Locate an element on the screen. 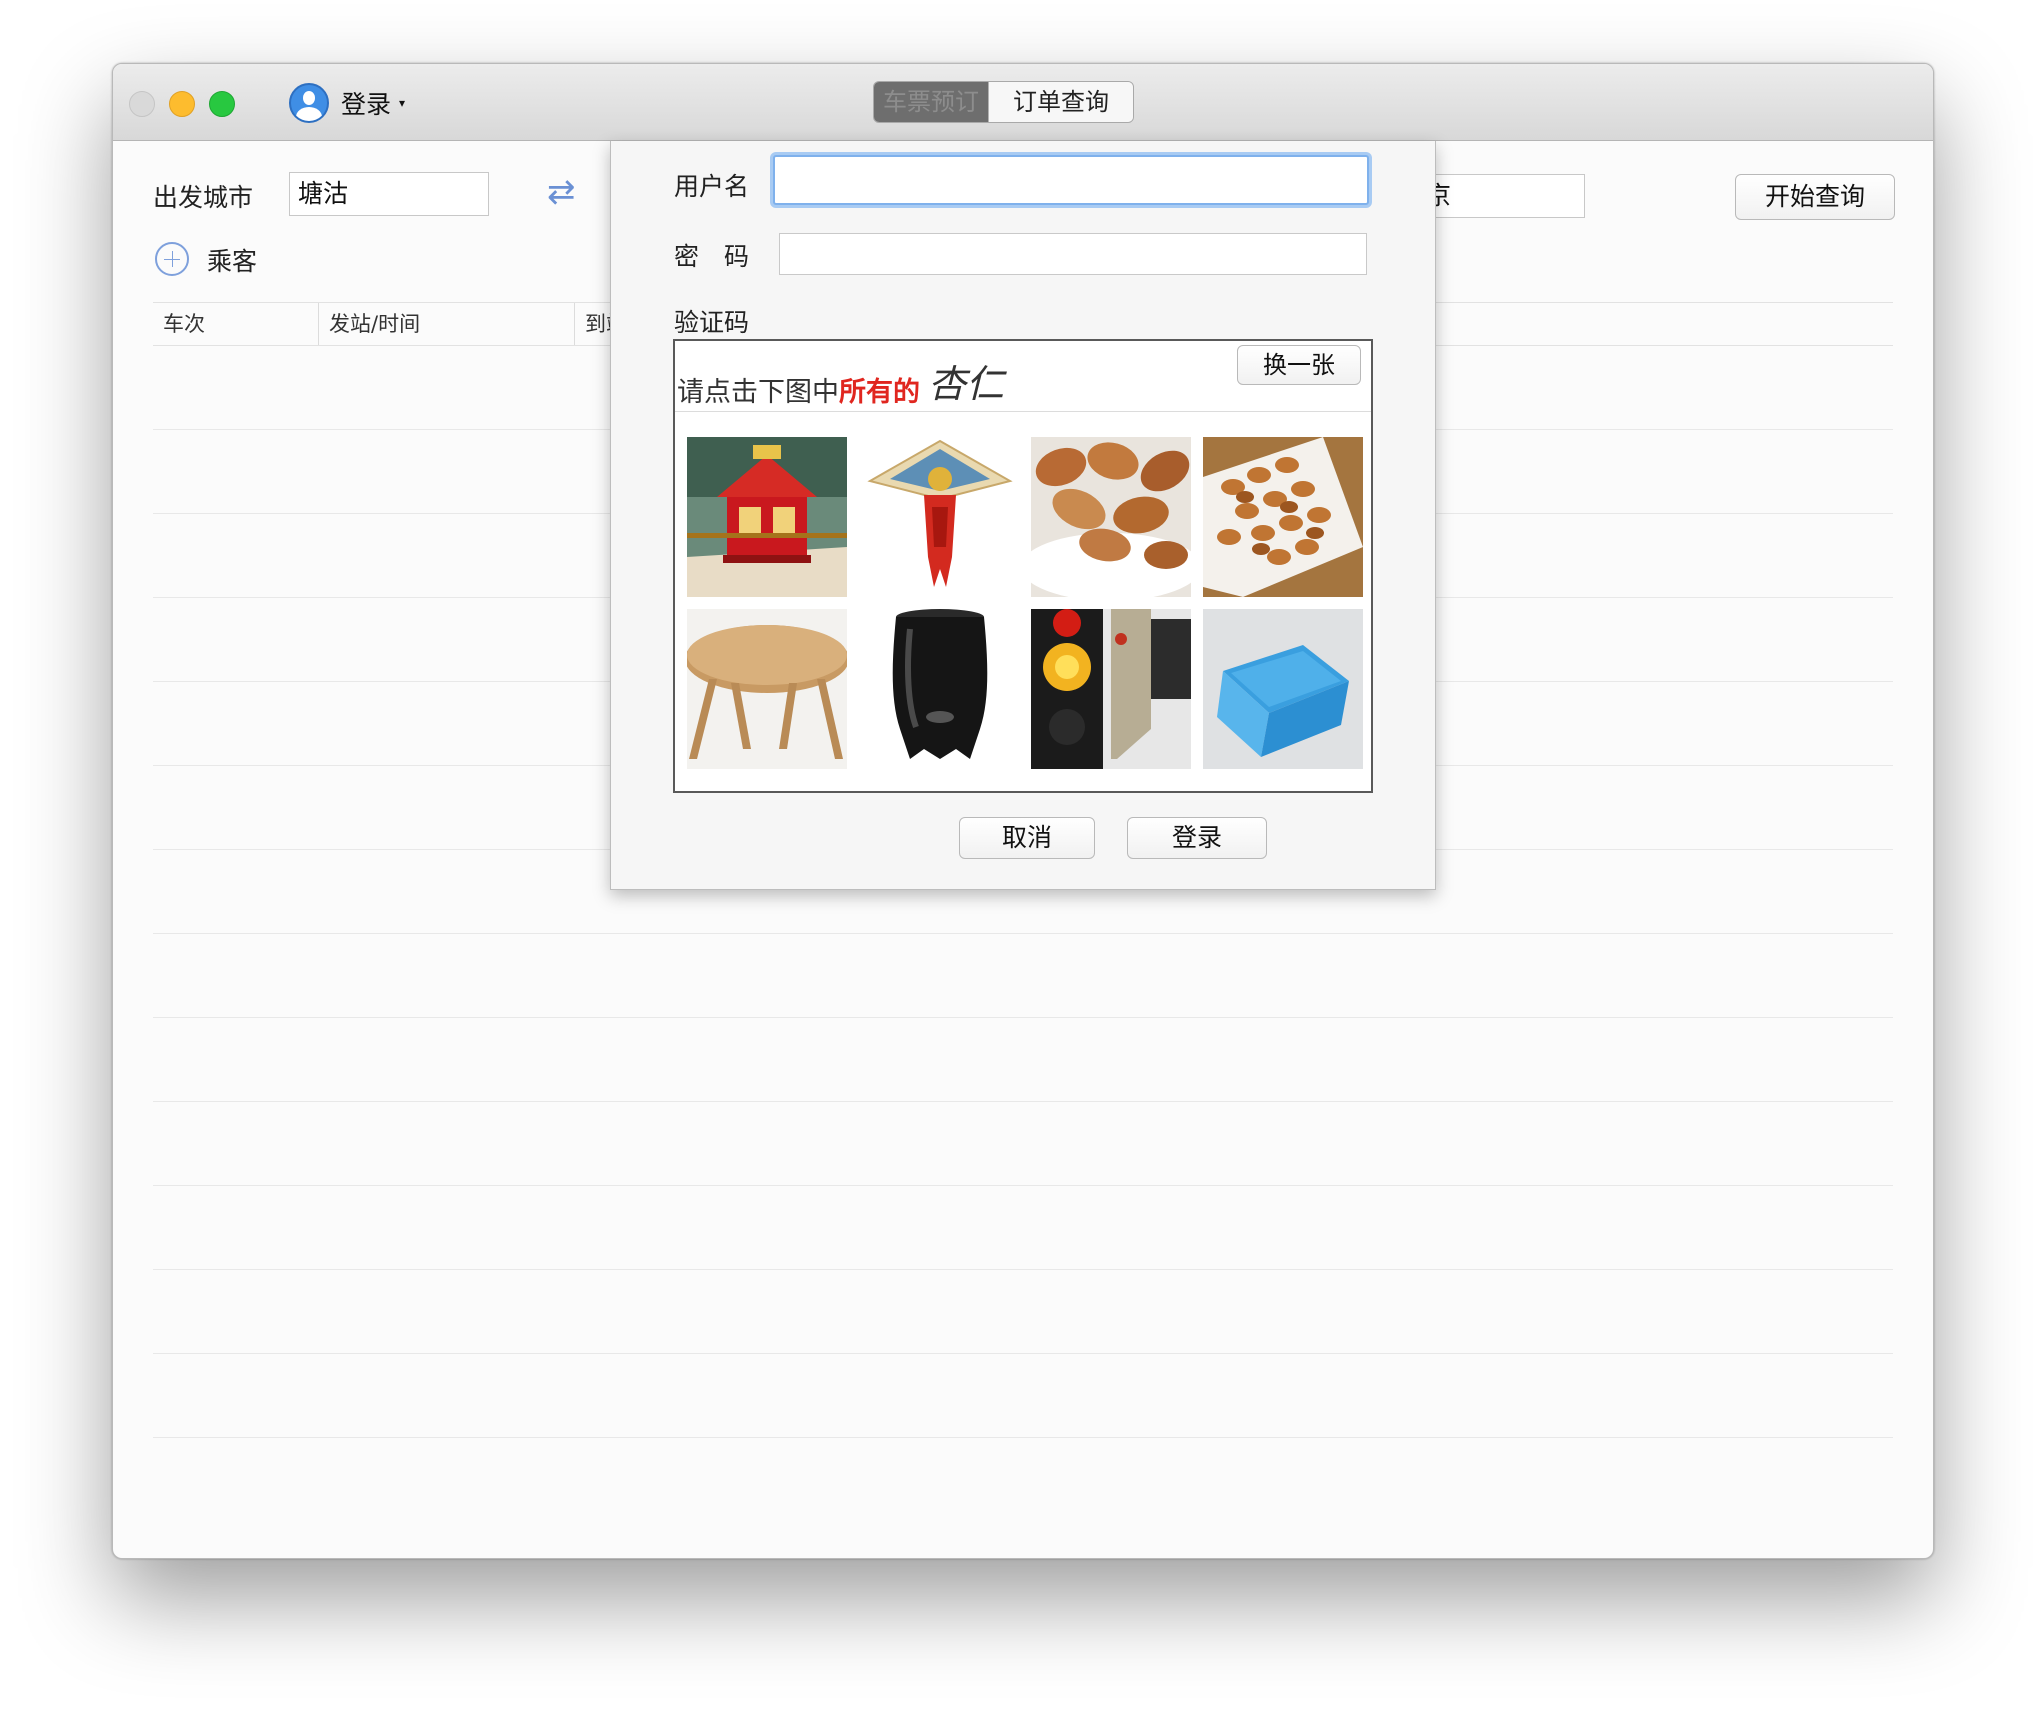  kite-image is located at coordinates (940, 517).